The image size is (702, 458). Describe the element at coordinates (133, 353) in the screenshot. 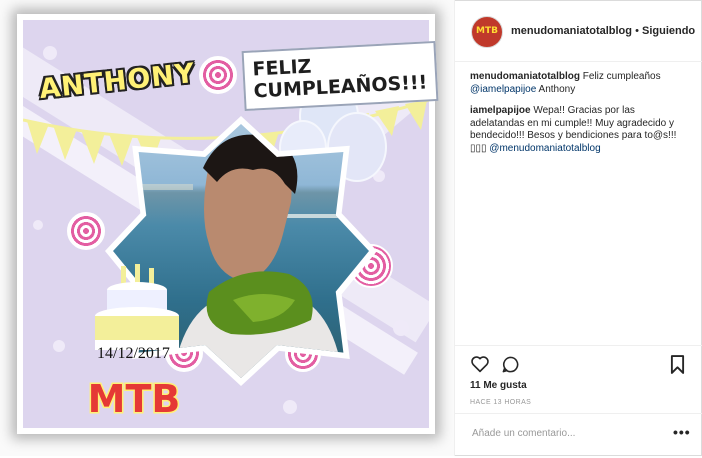

I see `card-date-text: 14/12/2017` at that location.